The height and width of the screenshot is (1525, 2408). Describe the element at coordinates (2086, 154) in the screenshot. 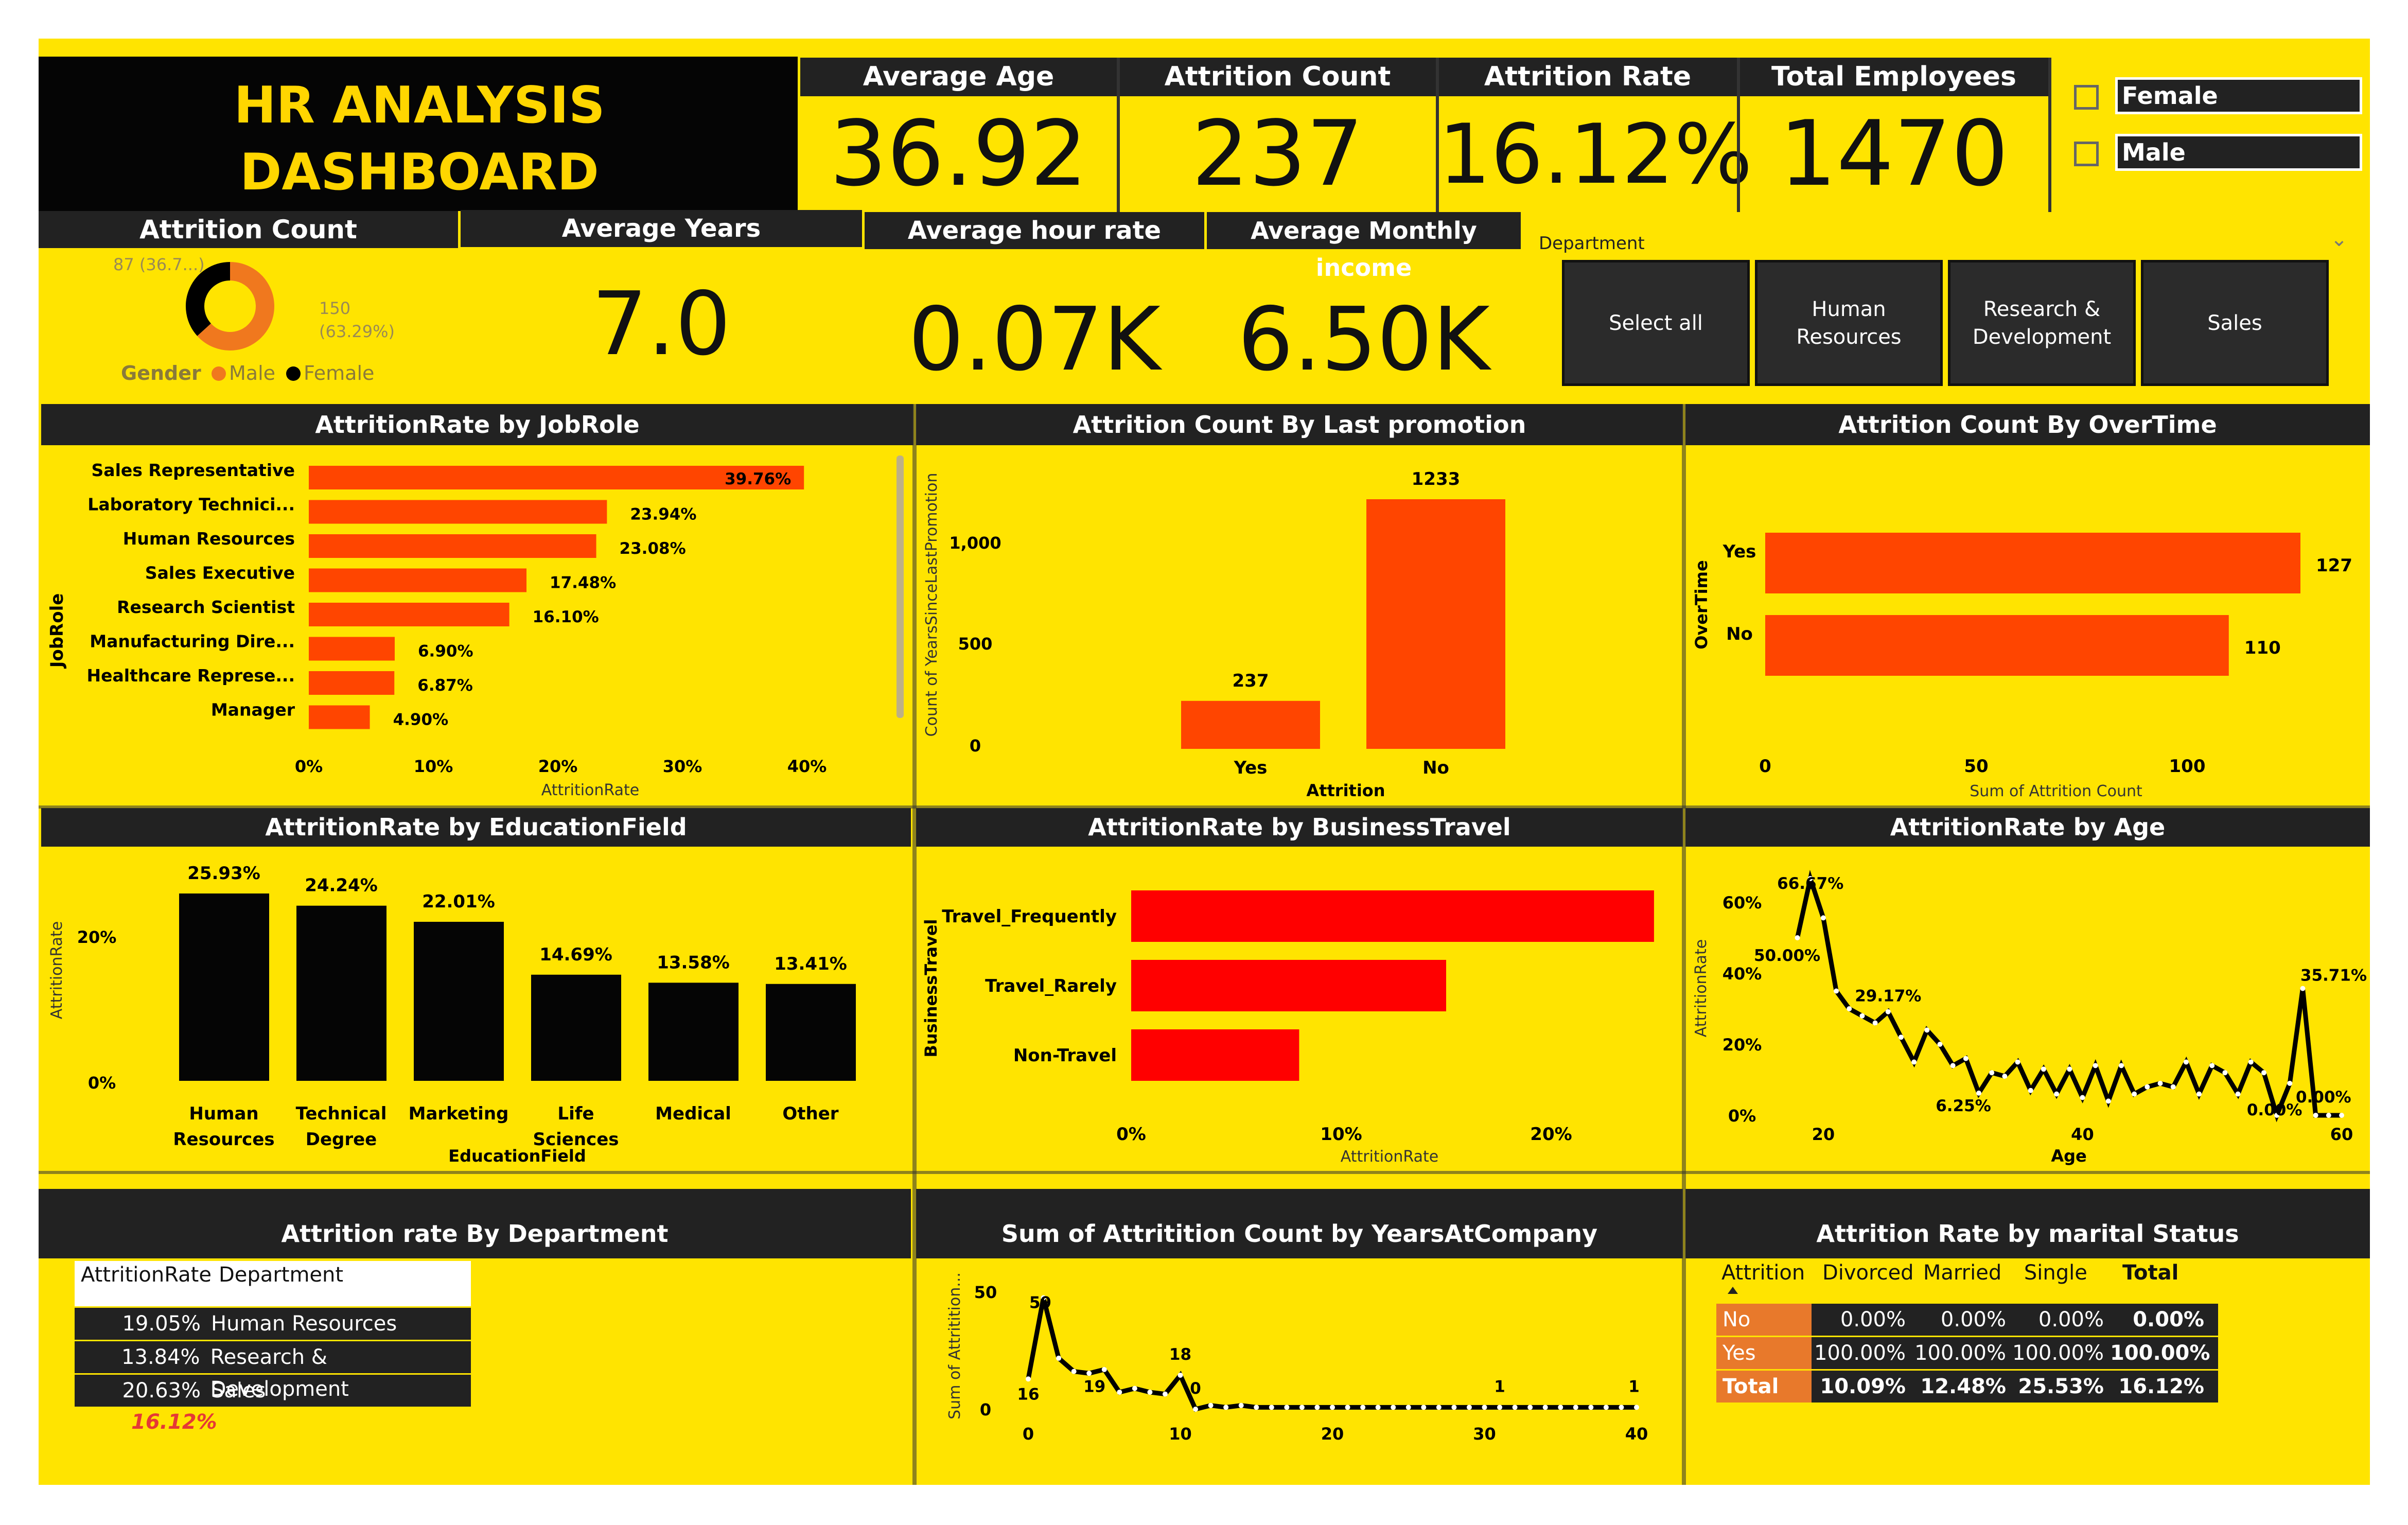

I see `male-checkbox` at that location.